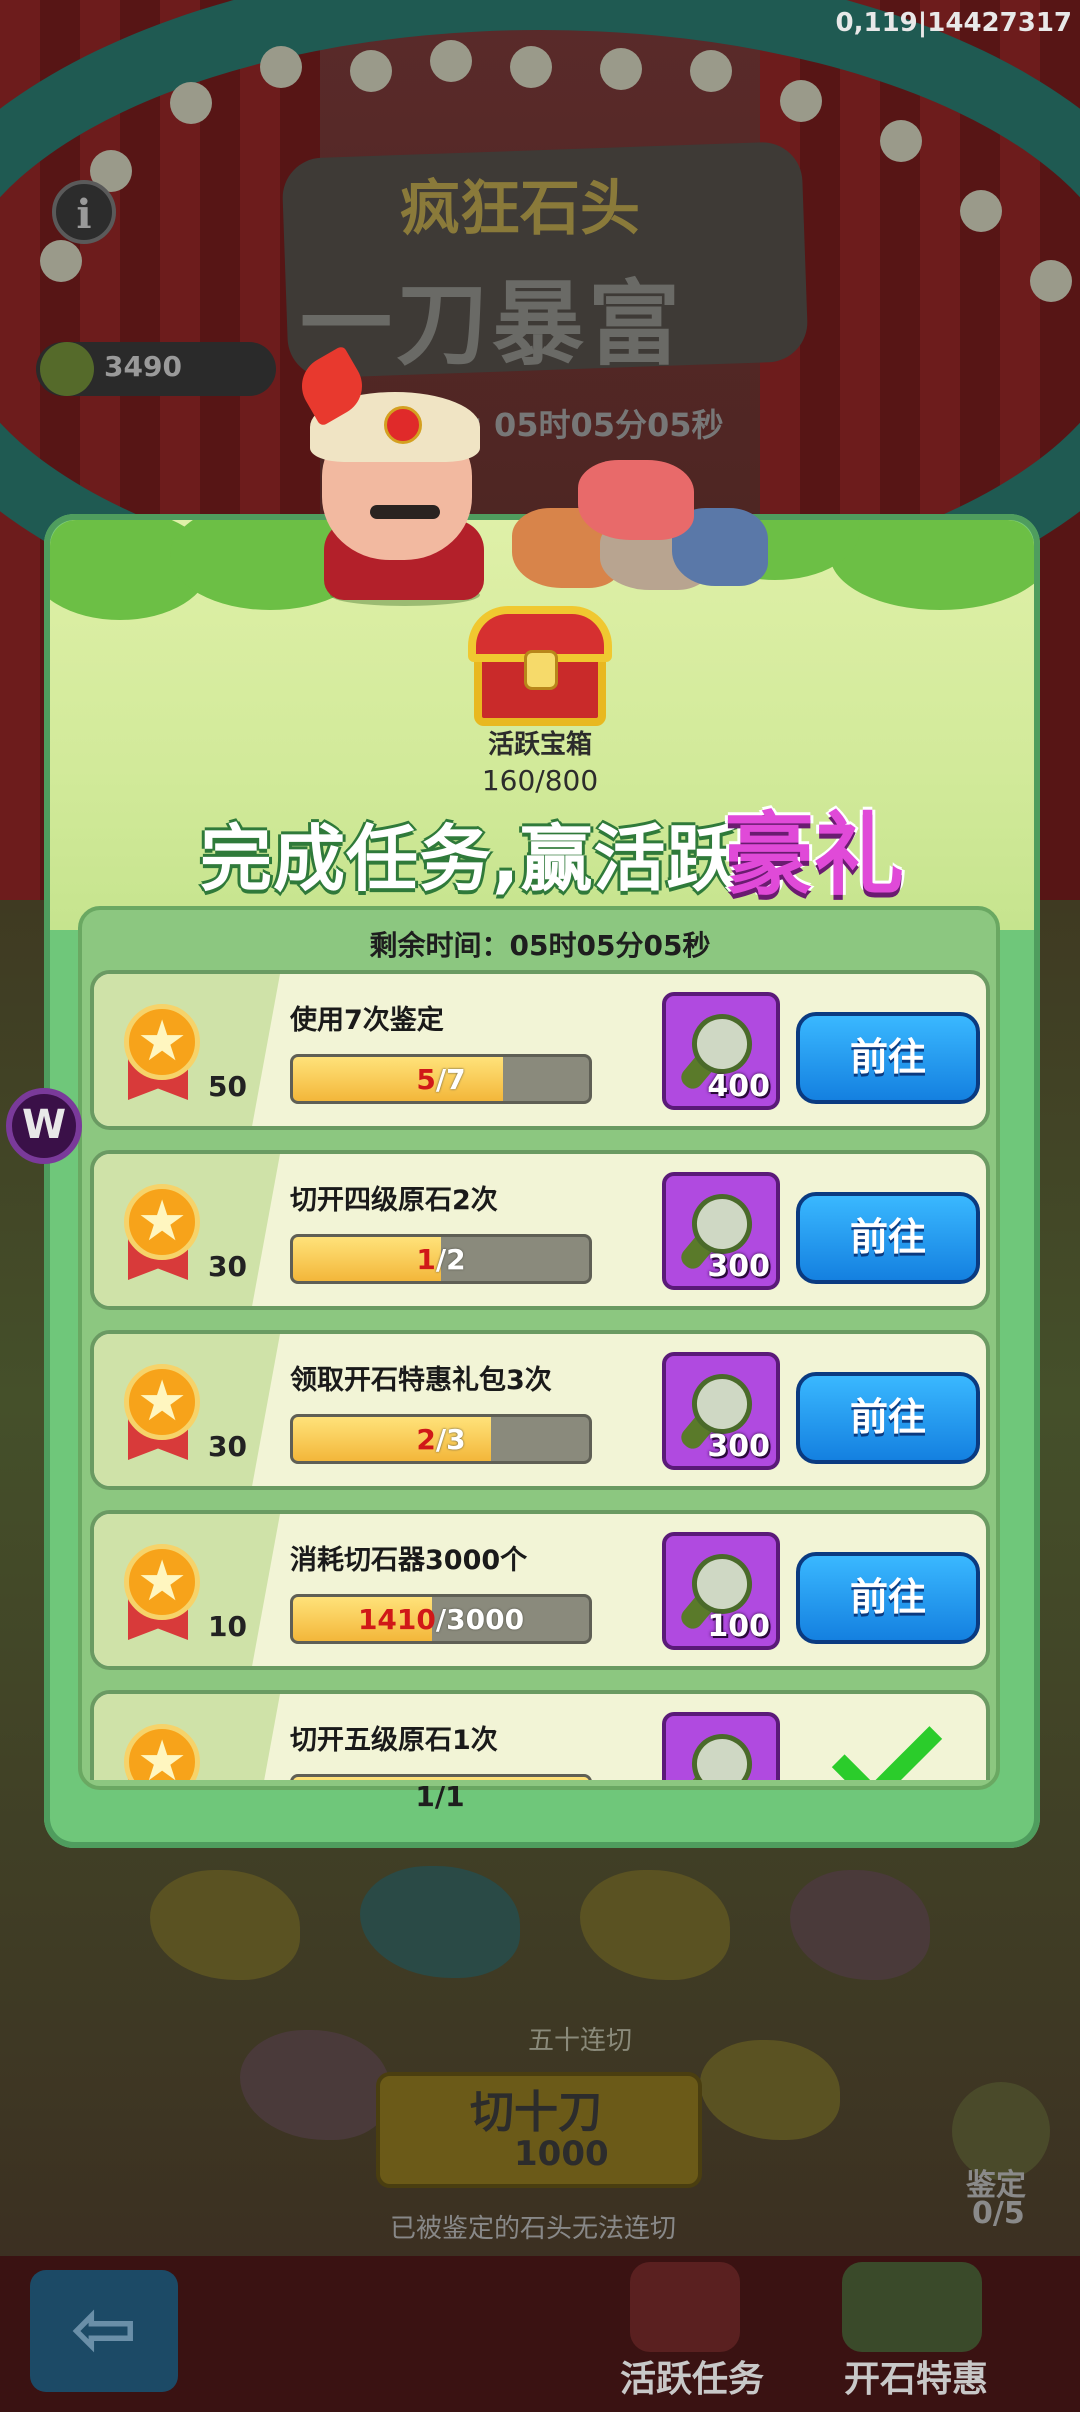 This screenshot has width=1080, height=2412. Describe the element at coordinates (492, 324) in the screenshot. I see `game-title-line2: 一刀暴富` at that location.